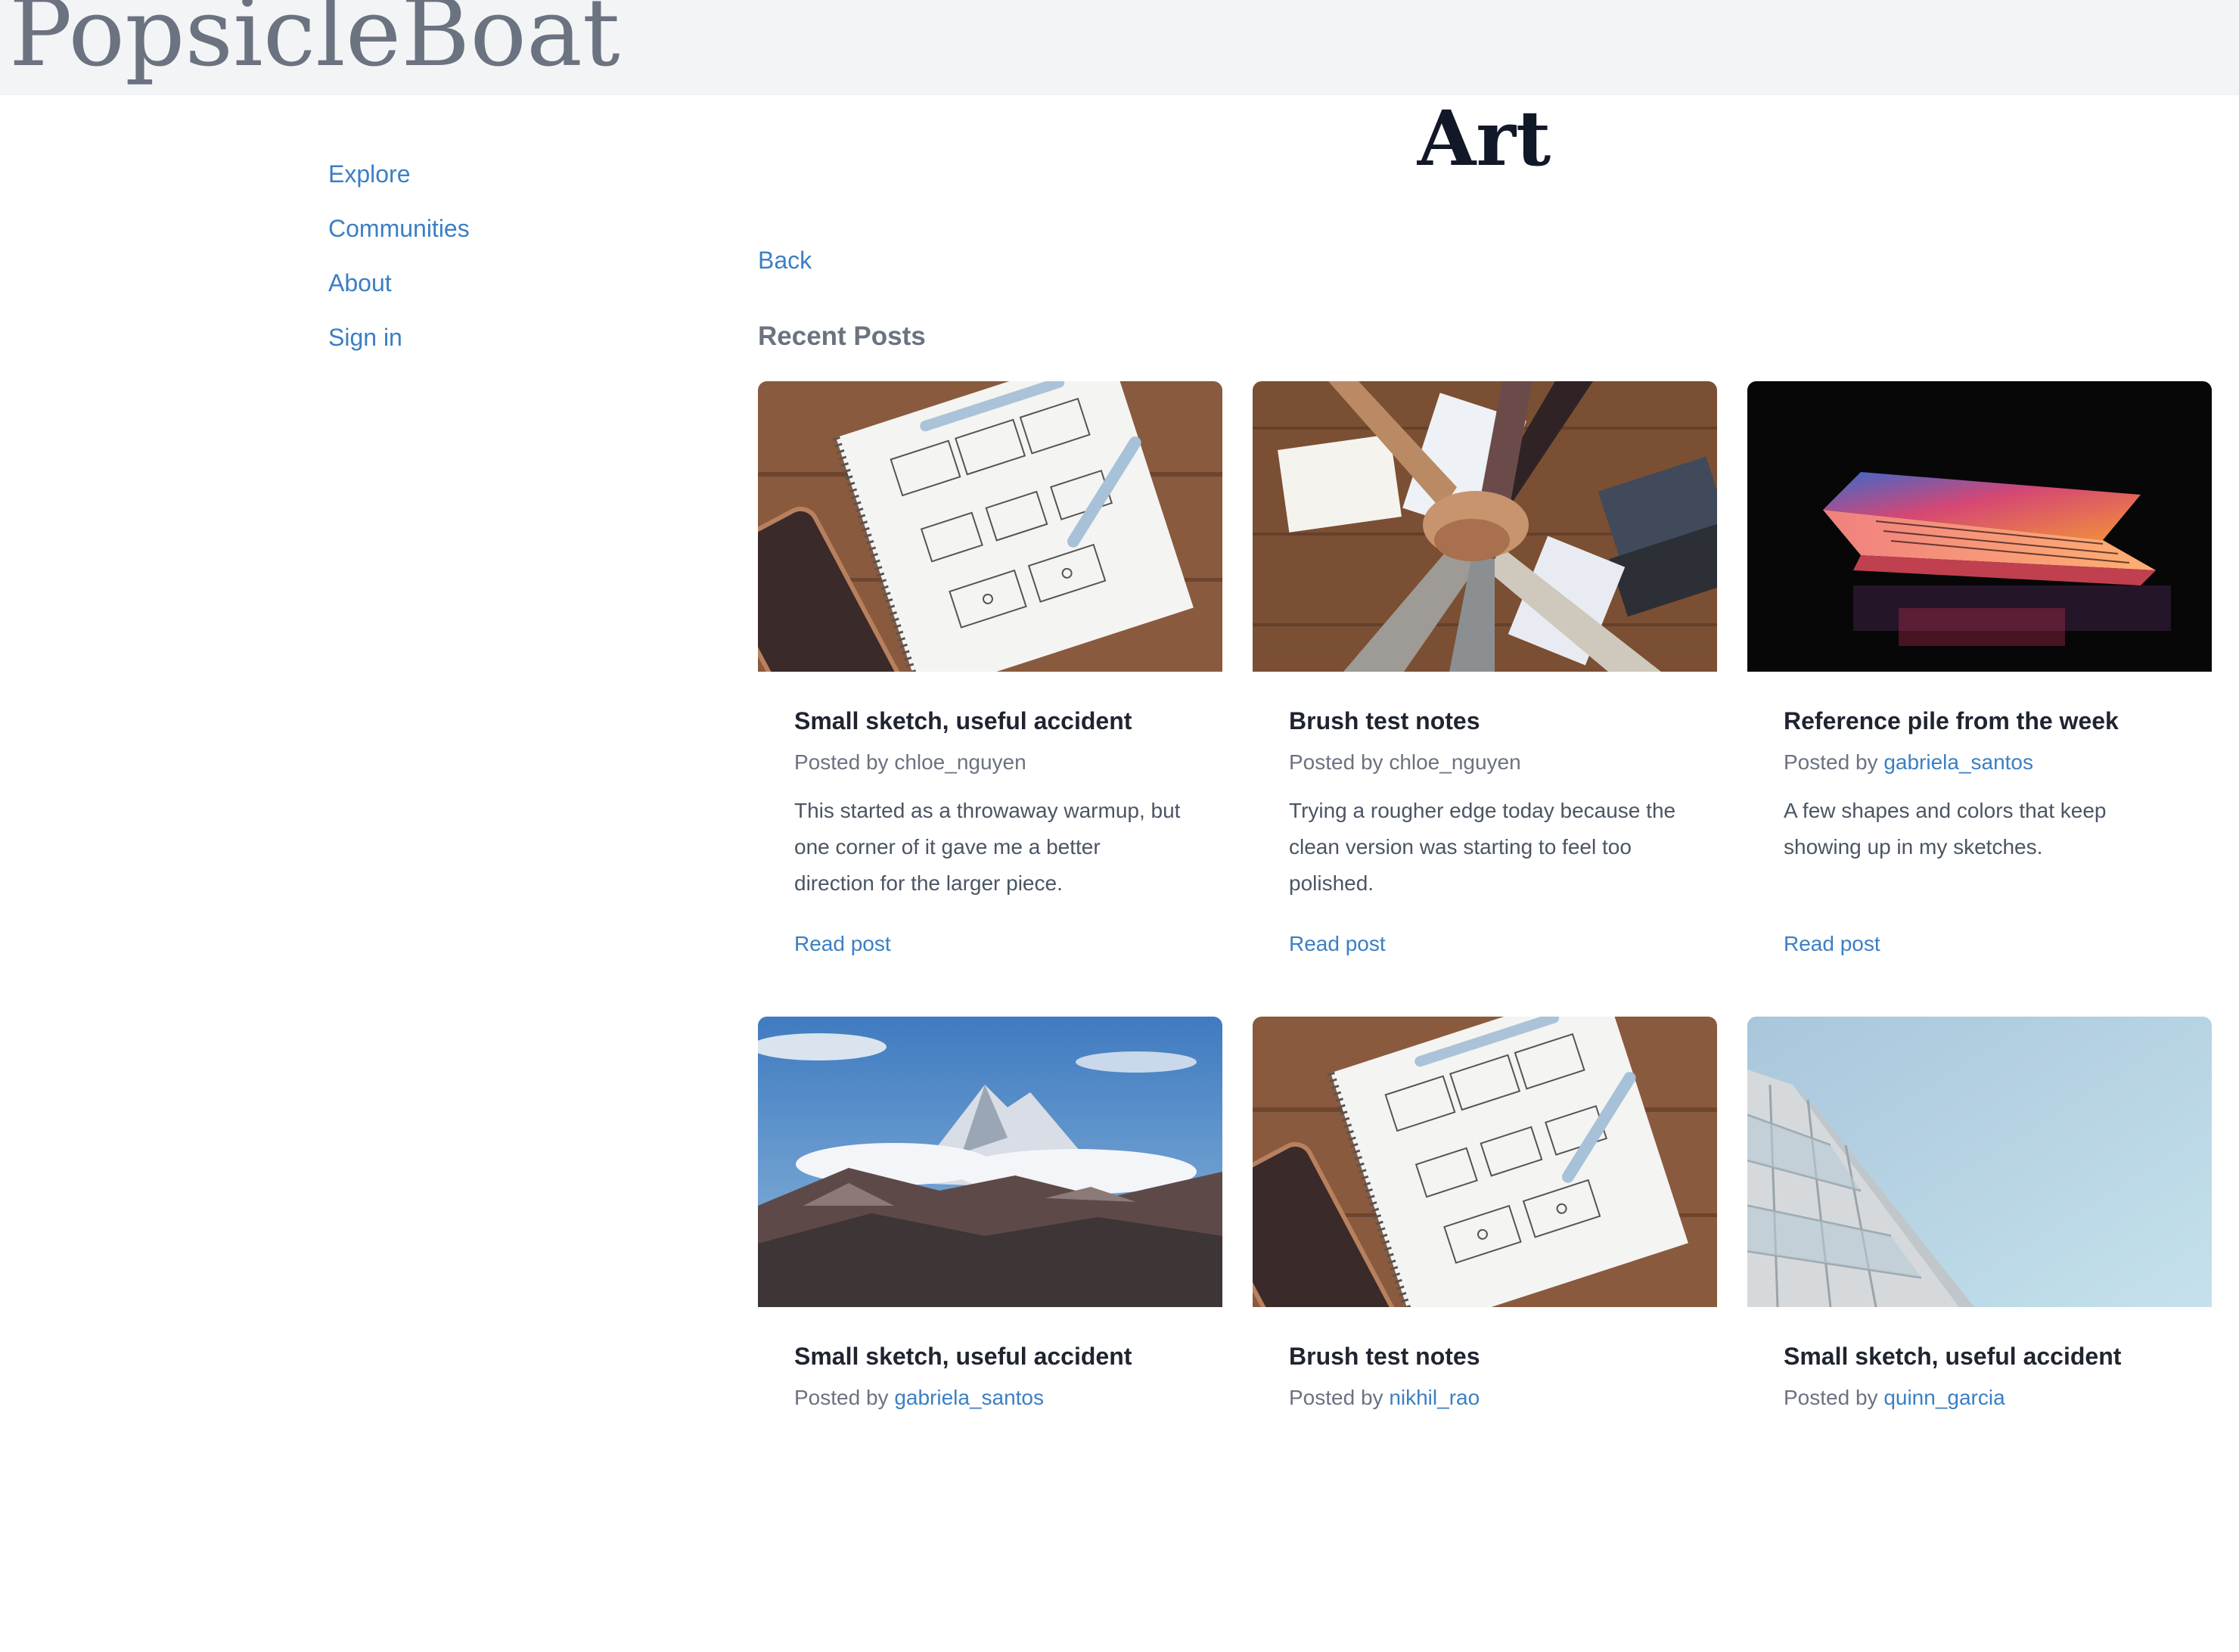 The image size is (2239, 1652). Describe the element at coordinates (990, 1162) in the screenshot. I see `mountain-peak-image` at that location.